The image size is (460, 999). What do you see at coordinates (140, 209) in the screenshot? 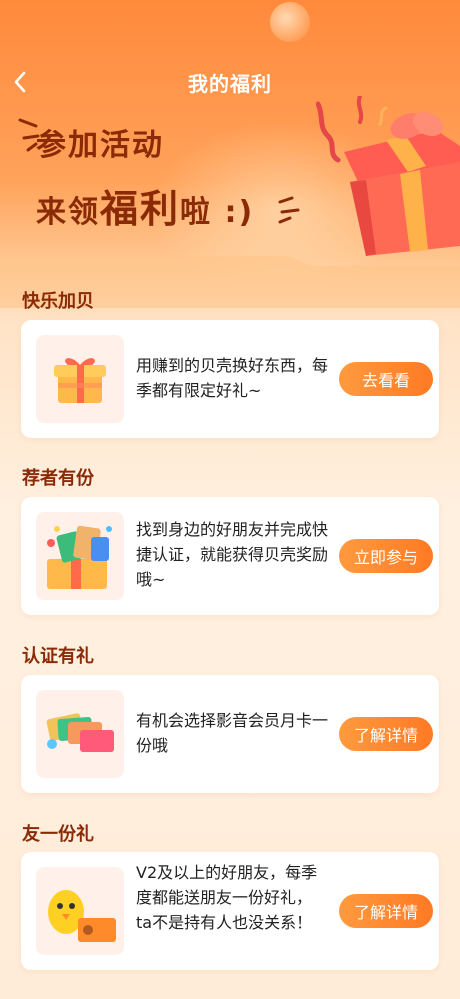
I see `hero-line-2-highlight: 福利` at bounding box center [140, 209].